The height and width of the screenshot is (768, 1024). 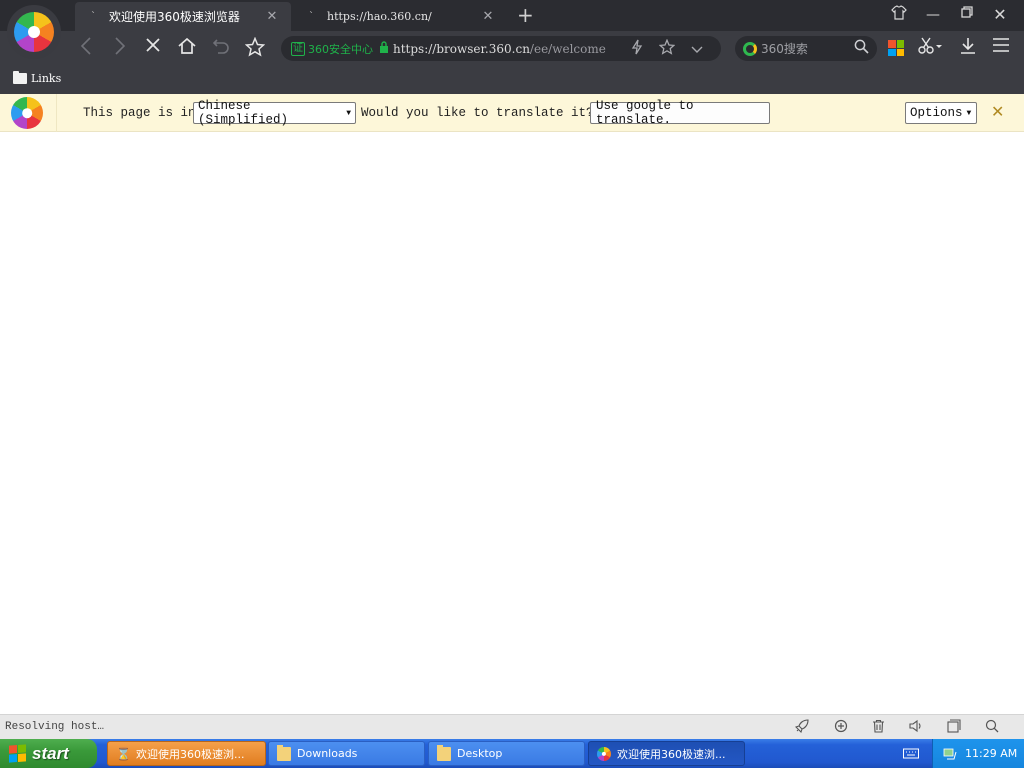 What do you see at coordinates (461, 48) in the screenshot?
I see `url-host: https://browser.360.cn` at bounding box center [461, 48].